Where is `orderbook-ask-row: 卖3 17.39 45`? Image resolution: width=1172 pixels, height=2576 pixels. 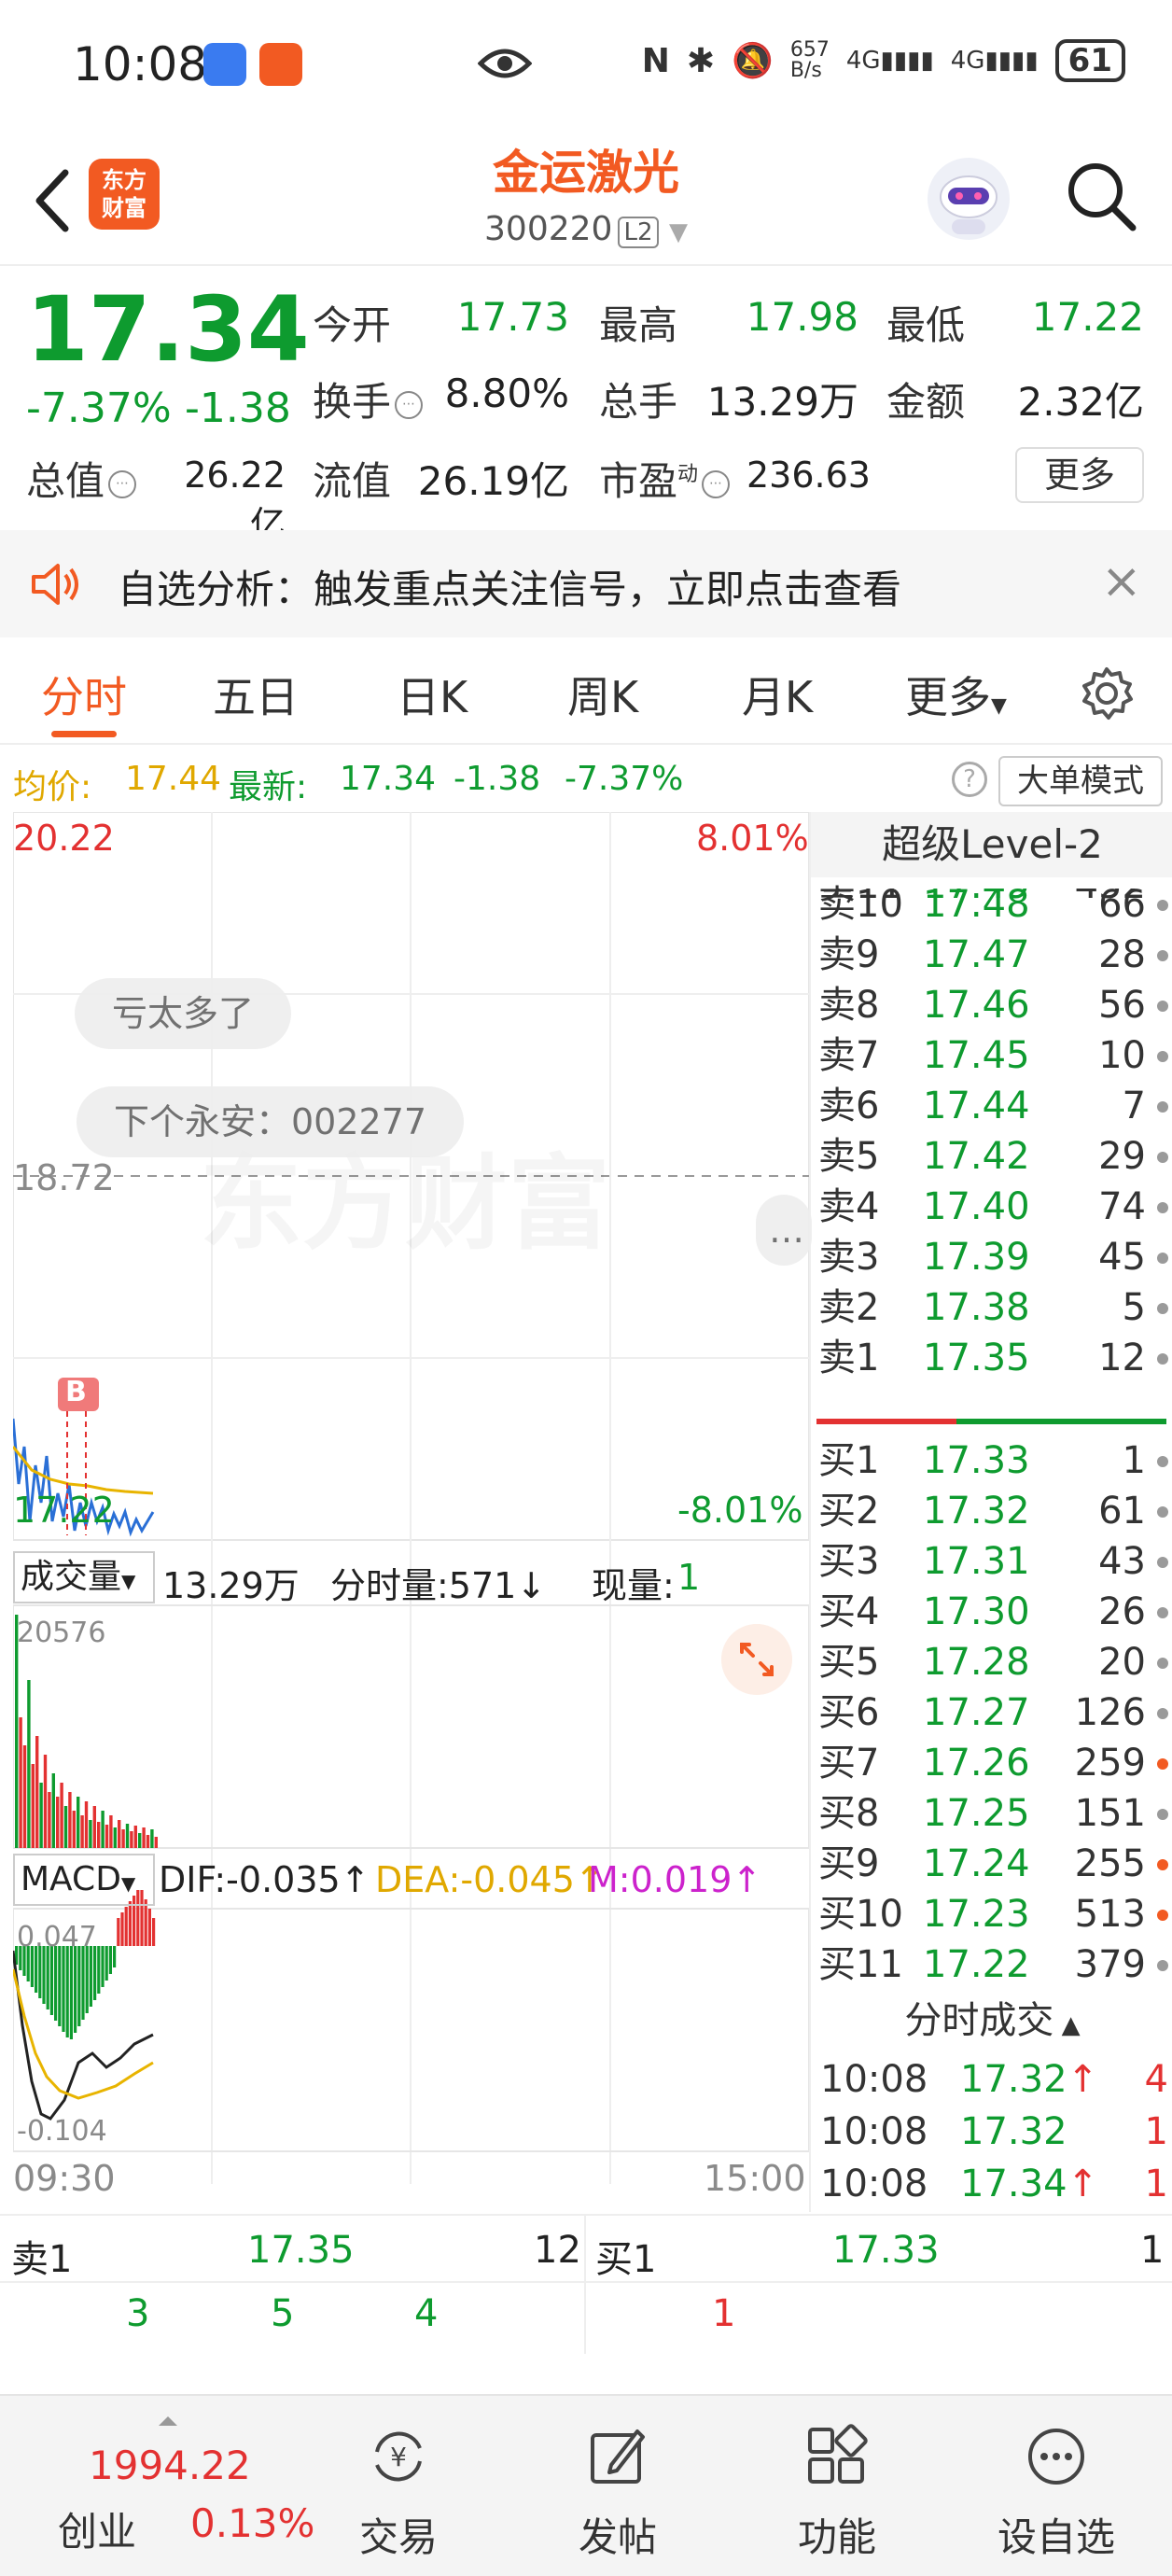 orderbook-ask-row: 卖3 17.39 45 is located at coordinates (991, 1257).